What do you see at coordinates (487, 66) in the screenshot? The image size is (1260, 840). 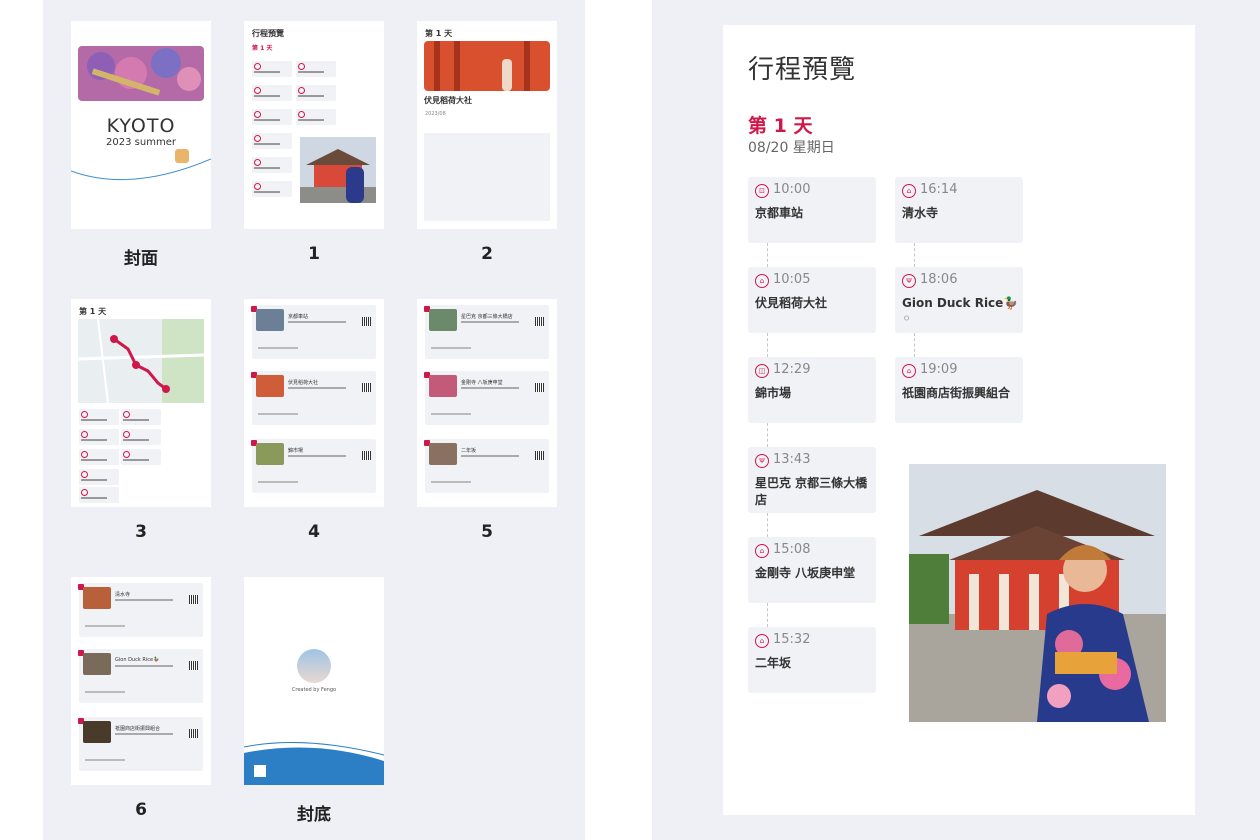 I see `mini-torii-photo` at bounding box center [487, 66].